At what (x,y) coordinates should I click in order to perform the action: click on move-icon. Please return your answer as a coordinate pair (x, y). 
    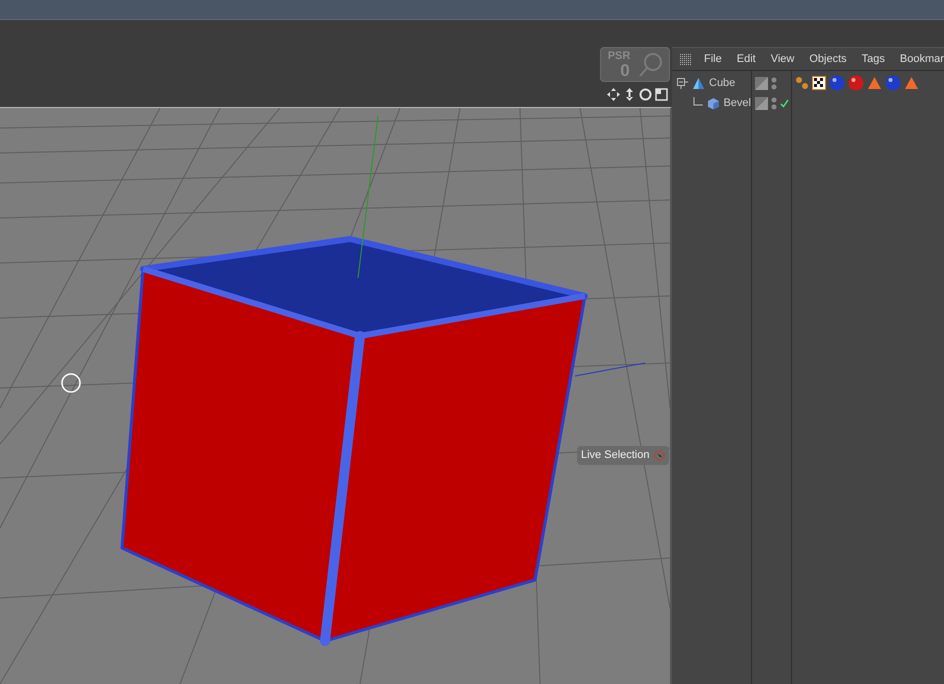
    Looking at the image, I should click on (613, 94).